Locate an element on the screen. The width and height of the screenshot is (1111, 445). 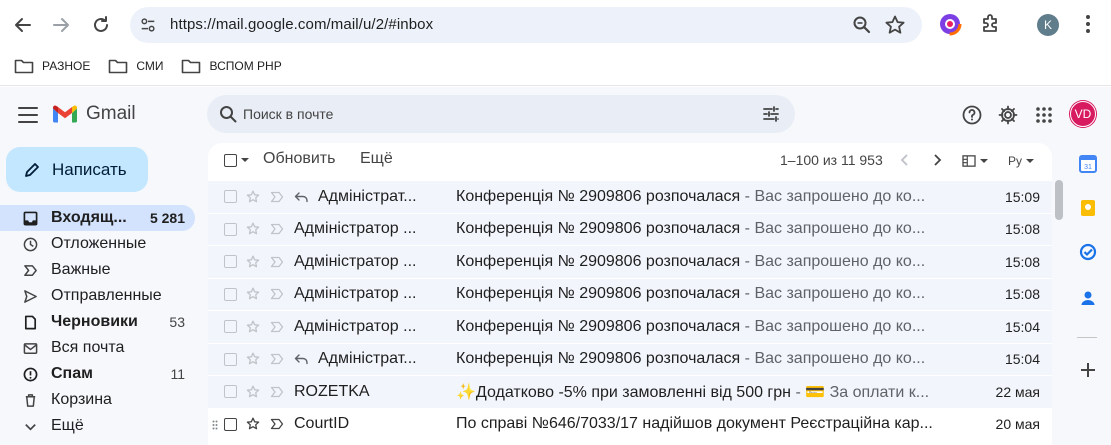
split-pane-toggle is located at coordinates (975, 161).